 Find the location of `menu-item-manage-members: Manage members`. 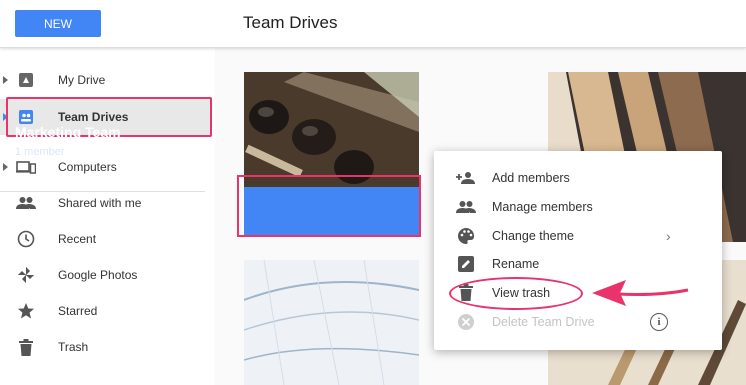

menu-item-manage-members: Manage members is located at coordinates (578, 206).